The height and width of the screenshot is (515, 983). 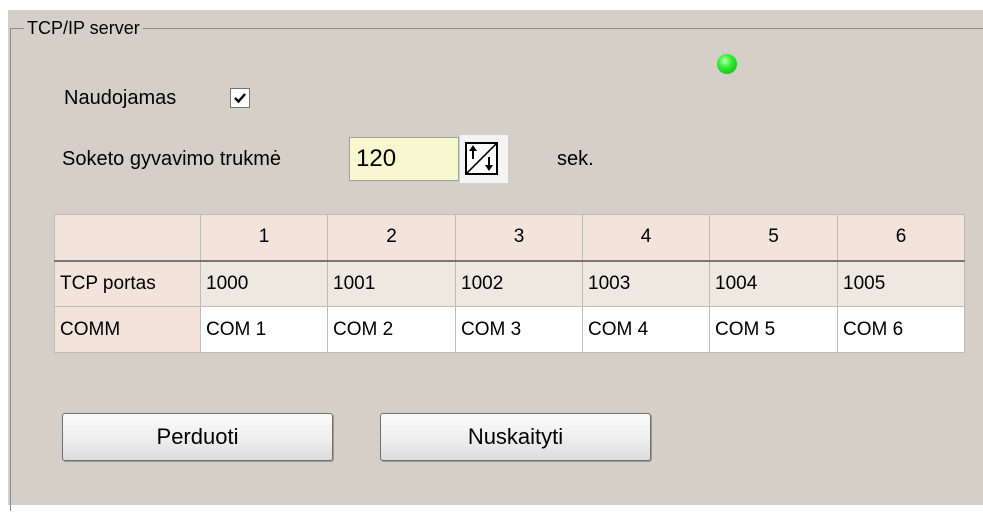 What do you see at coordinates (264, 329) in the screenshot?
I see `comm-port-cell: COM 1` at bounding box center [264, 329].